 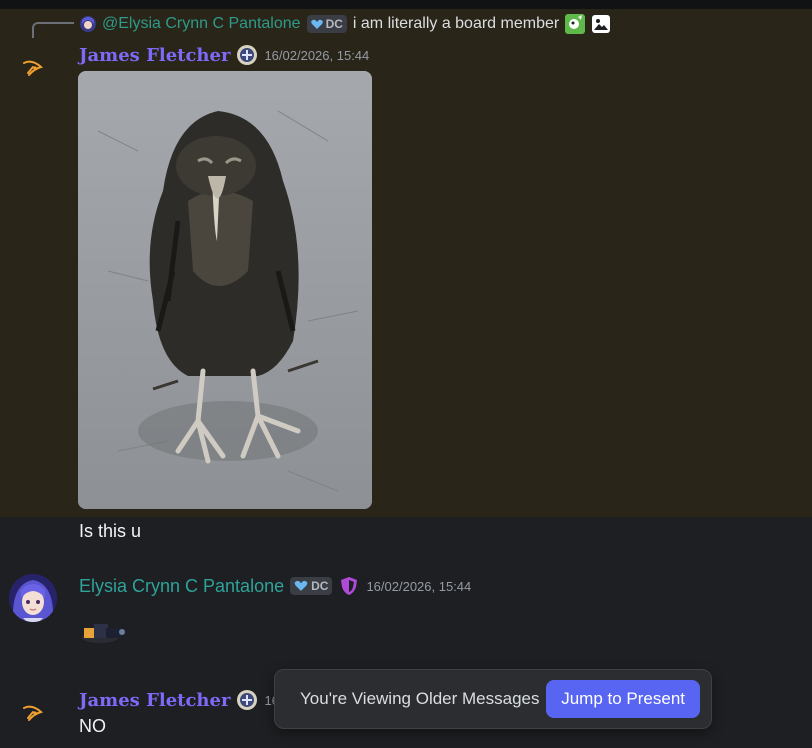 I want to click on server-tag-label: DC, so click(x=320, y=586).